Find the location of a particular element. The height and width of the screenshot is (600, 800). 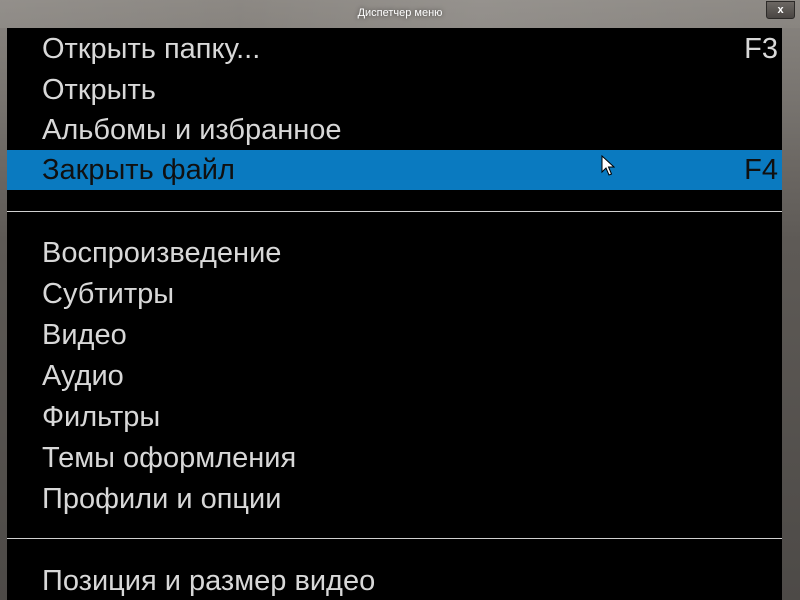

menu-item-label: Фильтры is located at coordinates (101, 417).